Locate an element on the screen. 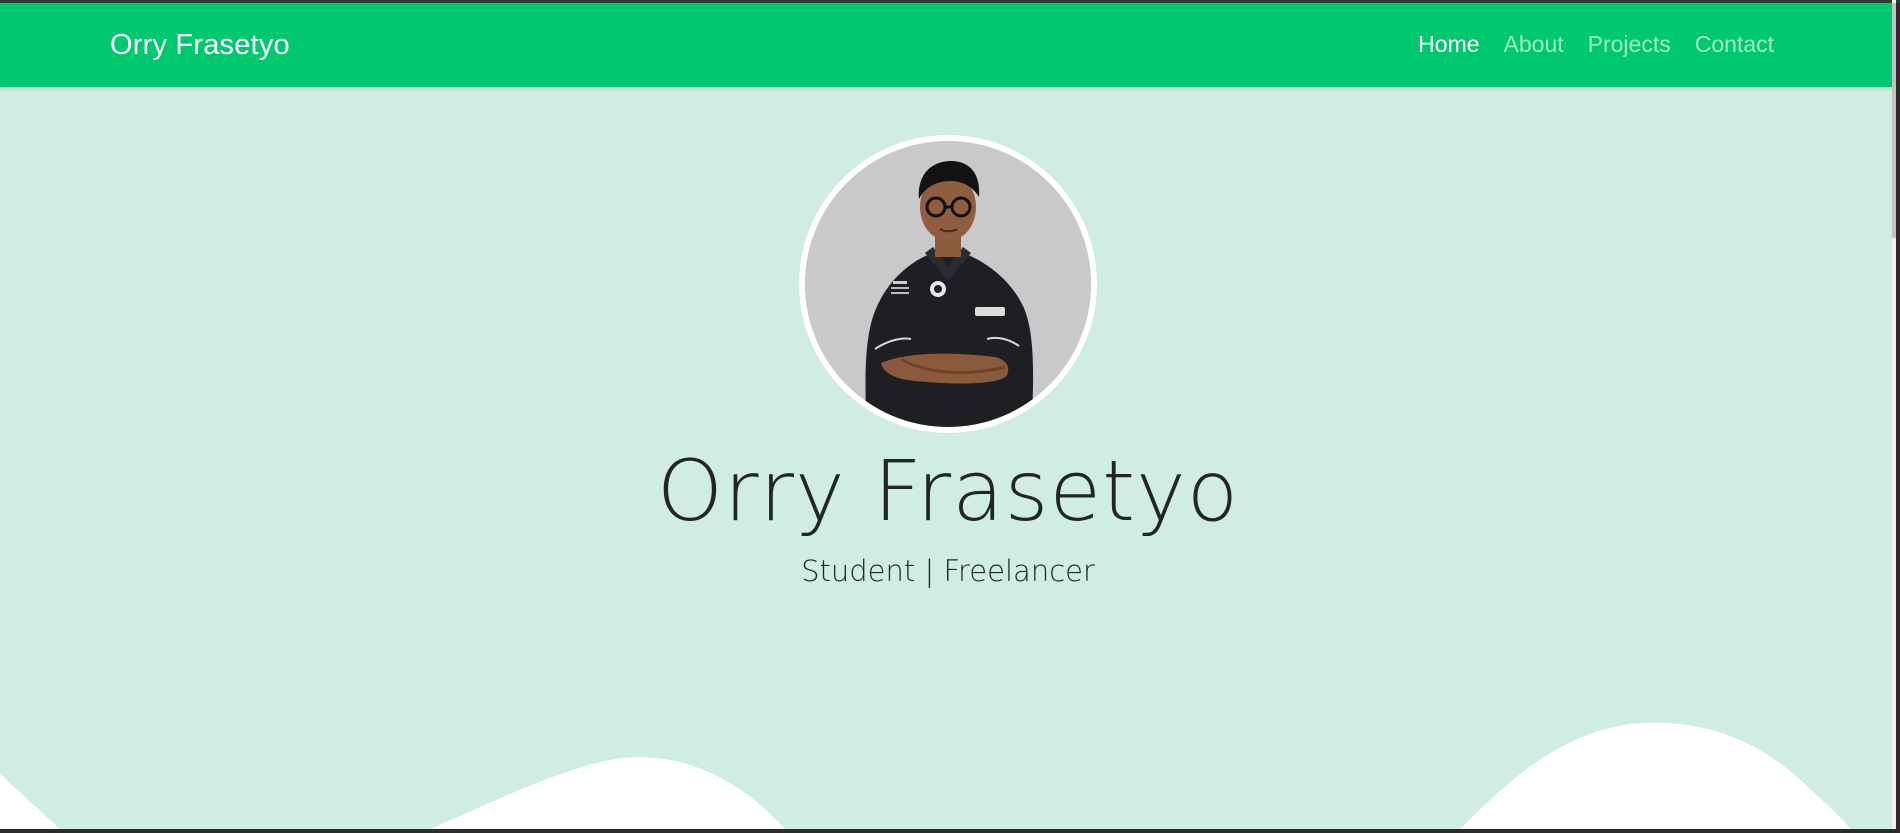  hero-subtitle: Student | Freelancer is located at coordinates (948, 571).